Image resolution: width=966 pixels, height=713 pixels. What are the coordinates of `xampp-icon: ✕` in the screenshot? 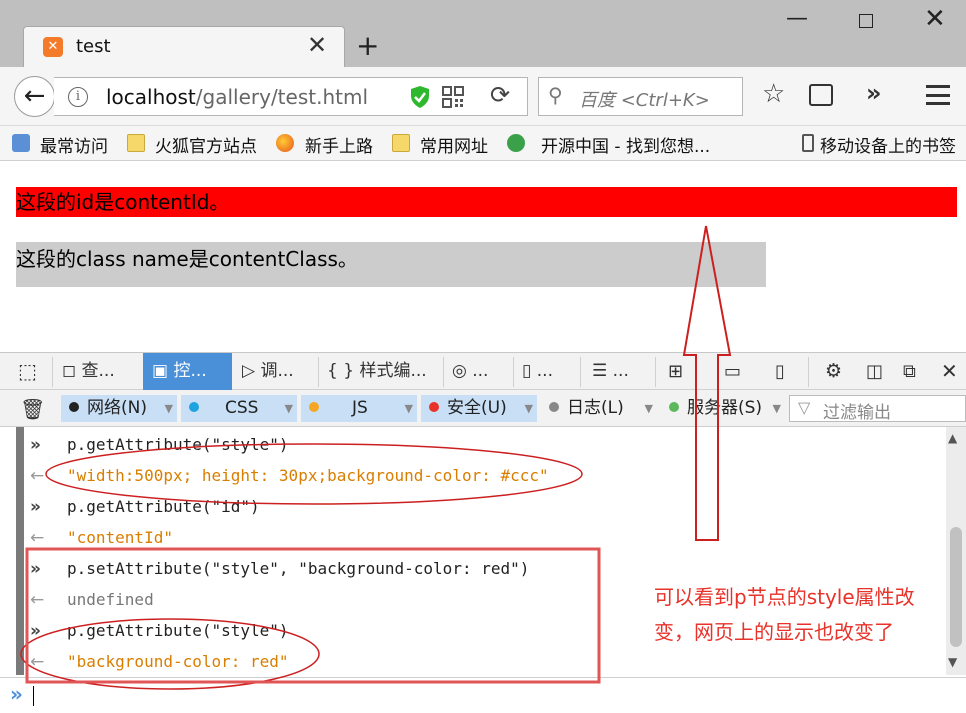 It's located at (53, 47).